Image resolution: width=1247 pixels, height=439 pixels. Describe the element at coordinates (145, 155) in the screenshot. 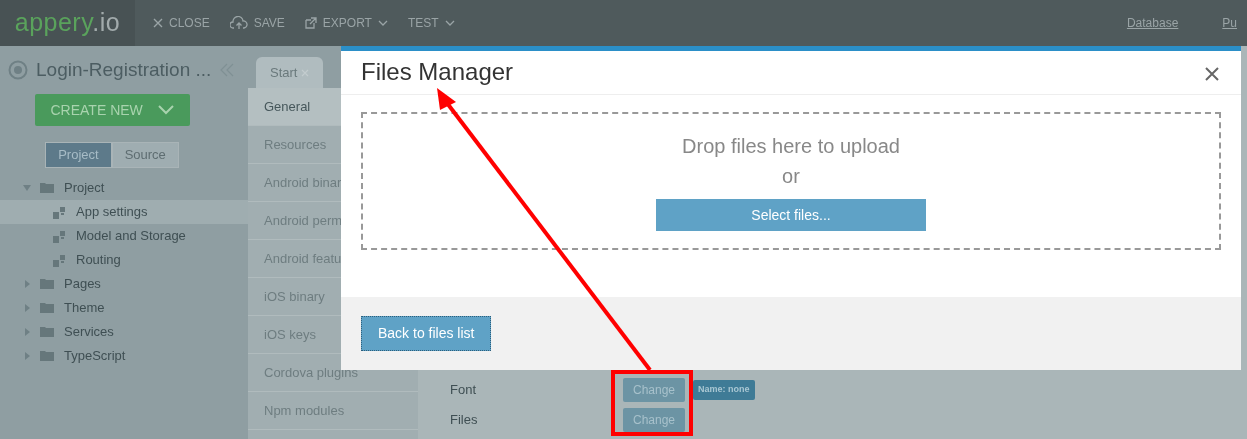

I see `view-toggle-tab: Source` at that location.